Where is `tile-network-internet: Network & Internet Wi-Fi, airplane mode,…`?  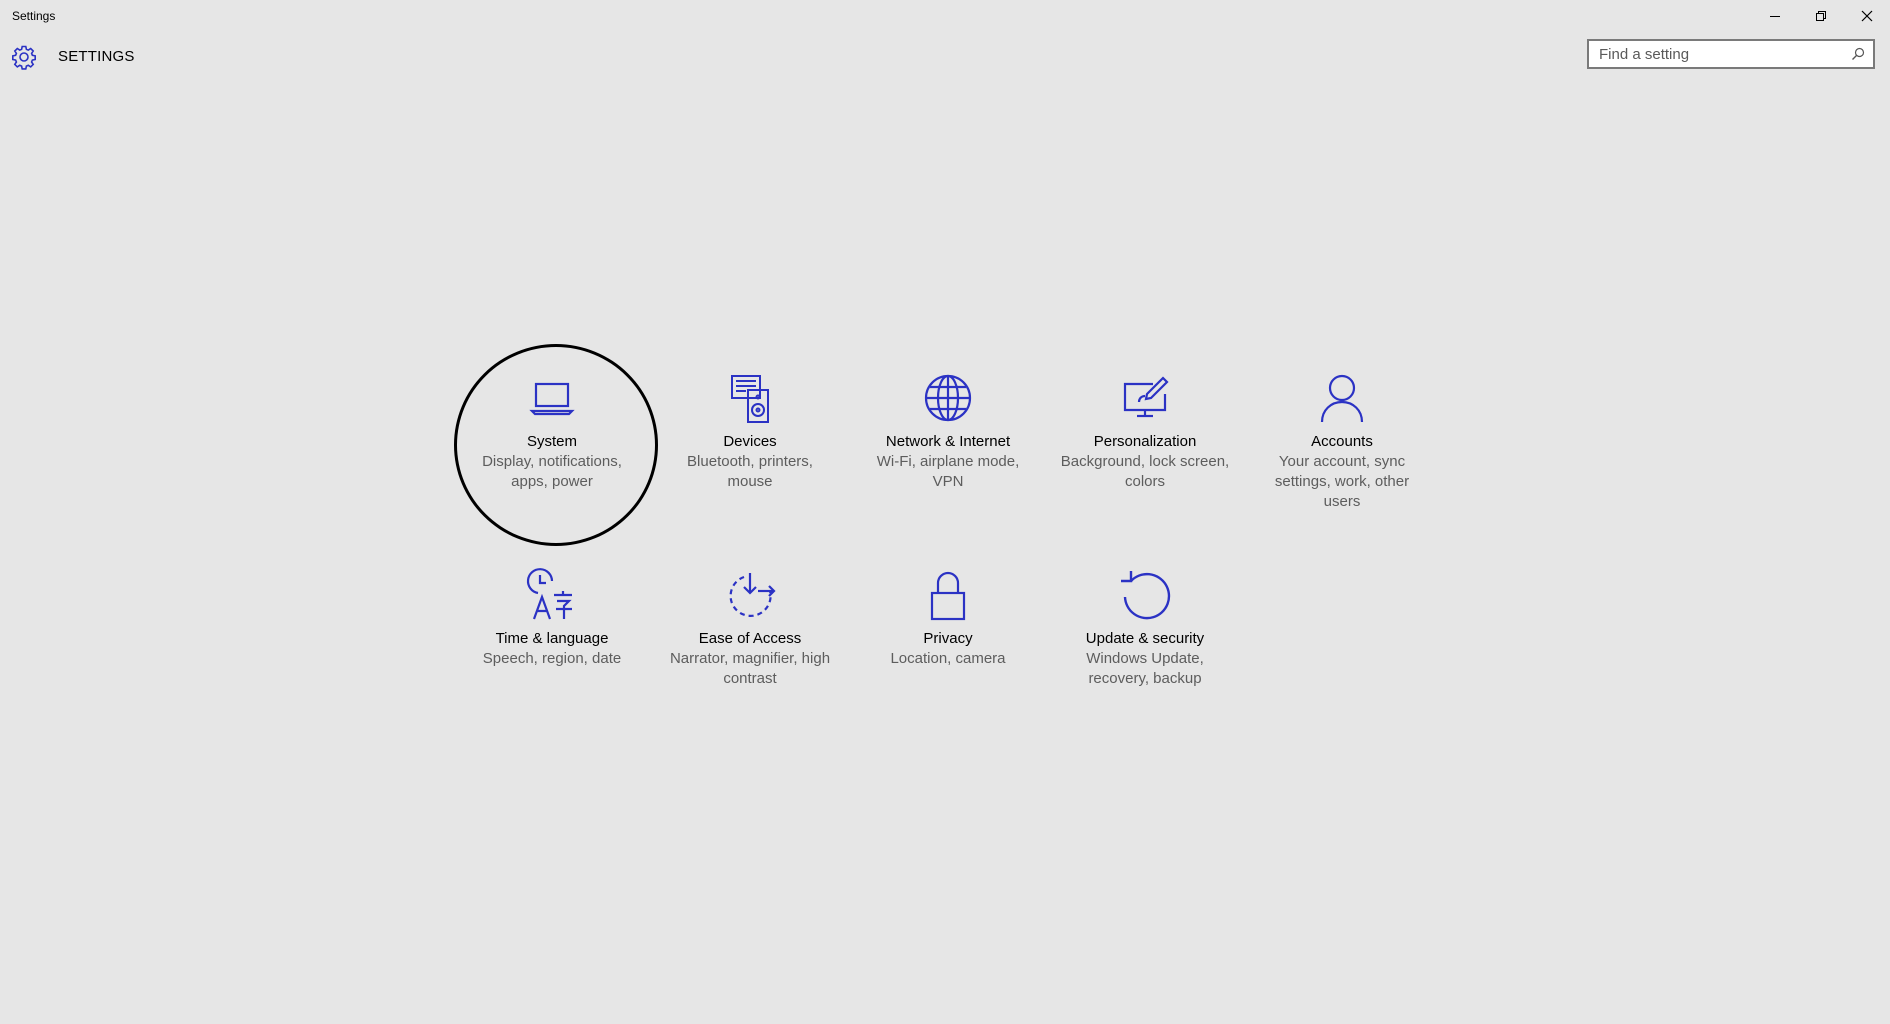
tile-network-internet: Network & Internet Wi-Fi, airplane mode,… is located at coordinates (948, 431).